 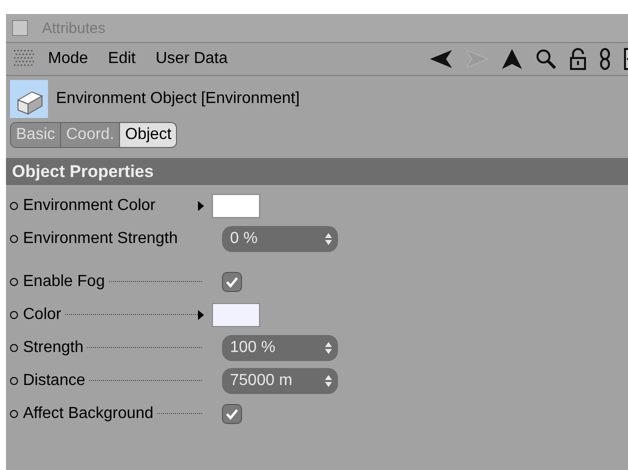 What do you see at coordinates (280, 381) in the screenshot?
I see `number-field: 75000 m` at bounding box center [280, 381].